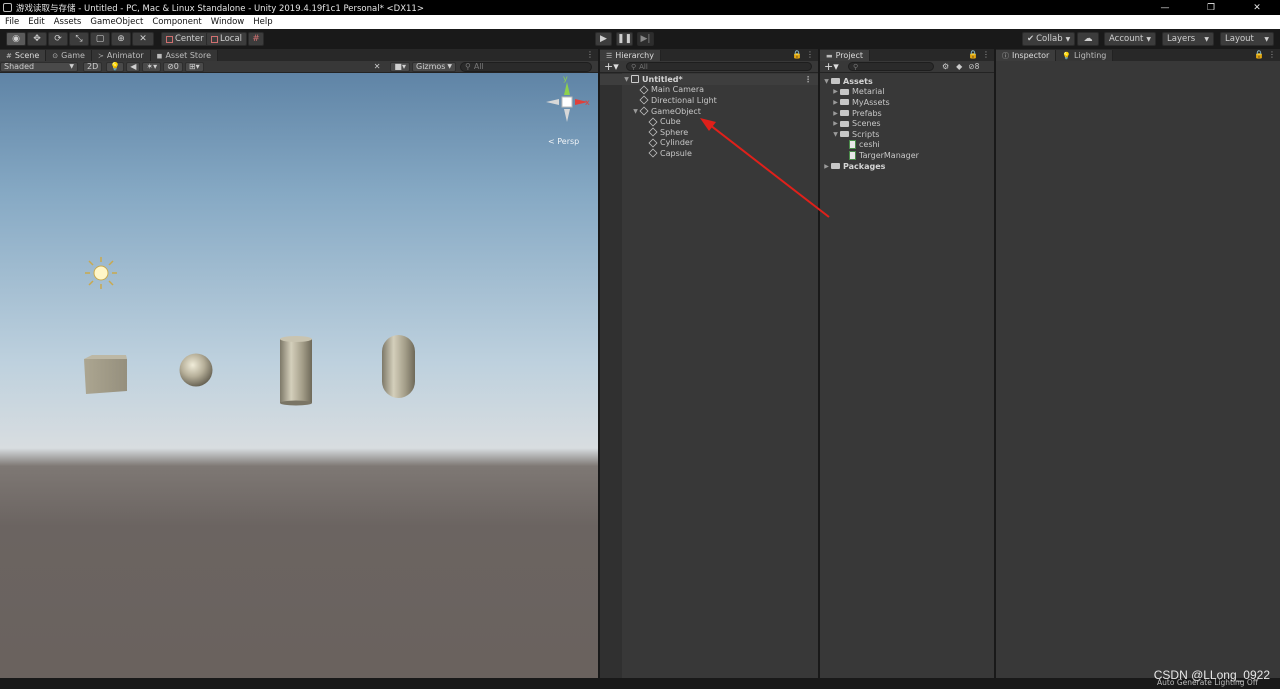 The height and width of the screenshot is (689, 1280). Describe the element at coordinates (1088, 39) in the screenshot. I see `cloud-button: ☁` at that location.